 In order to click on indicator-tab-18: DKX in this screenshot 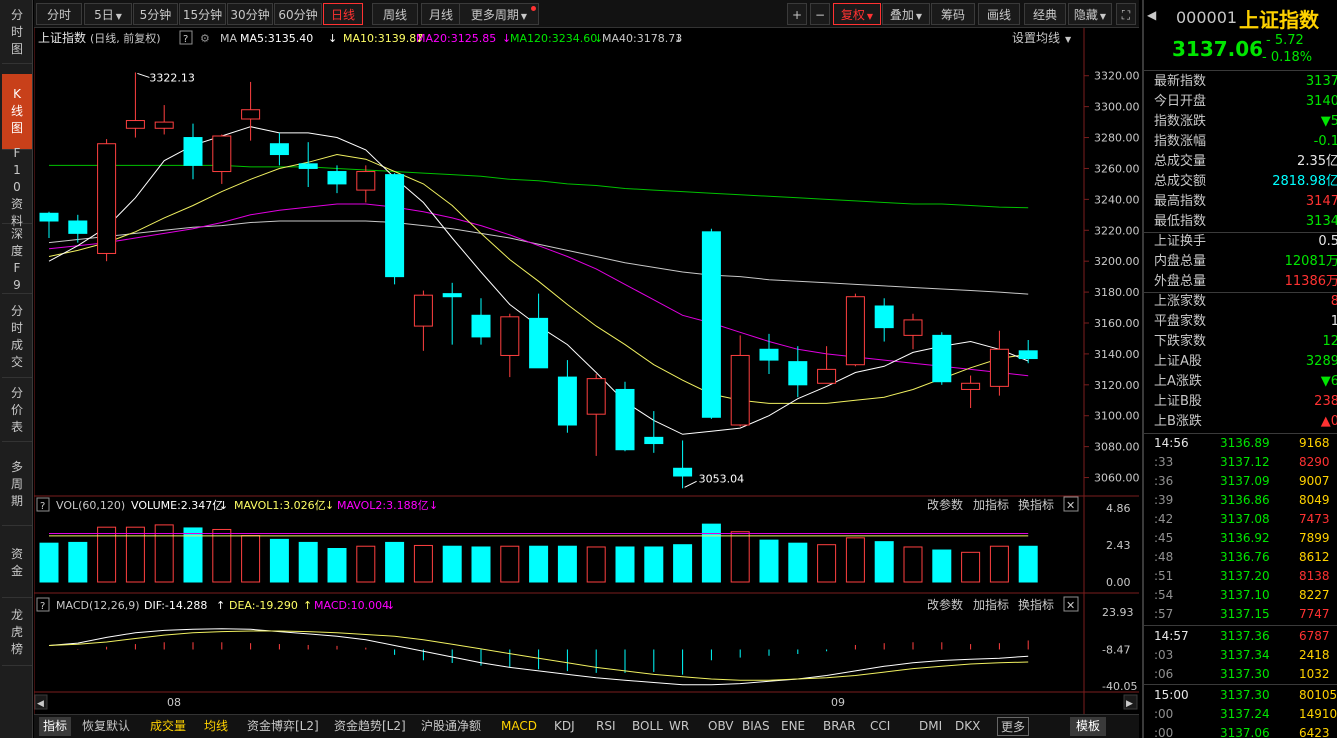, I will do `click(967, 726)`.